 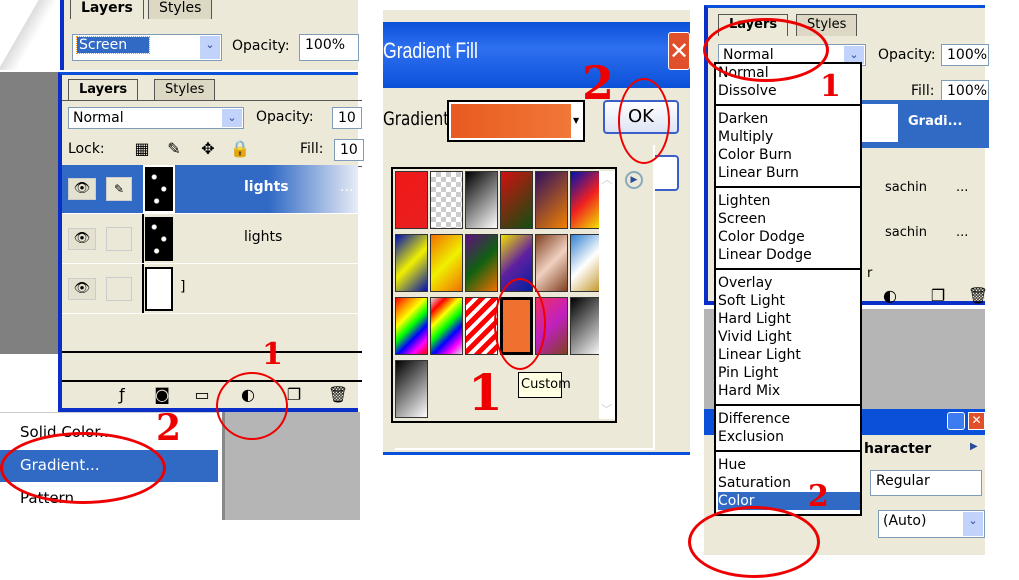 What do you see at coordinates (162, 394) in the screenshot?
I see `layer-mask-icon: ◙` at bounding box center [162, 394].